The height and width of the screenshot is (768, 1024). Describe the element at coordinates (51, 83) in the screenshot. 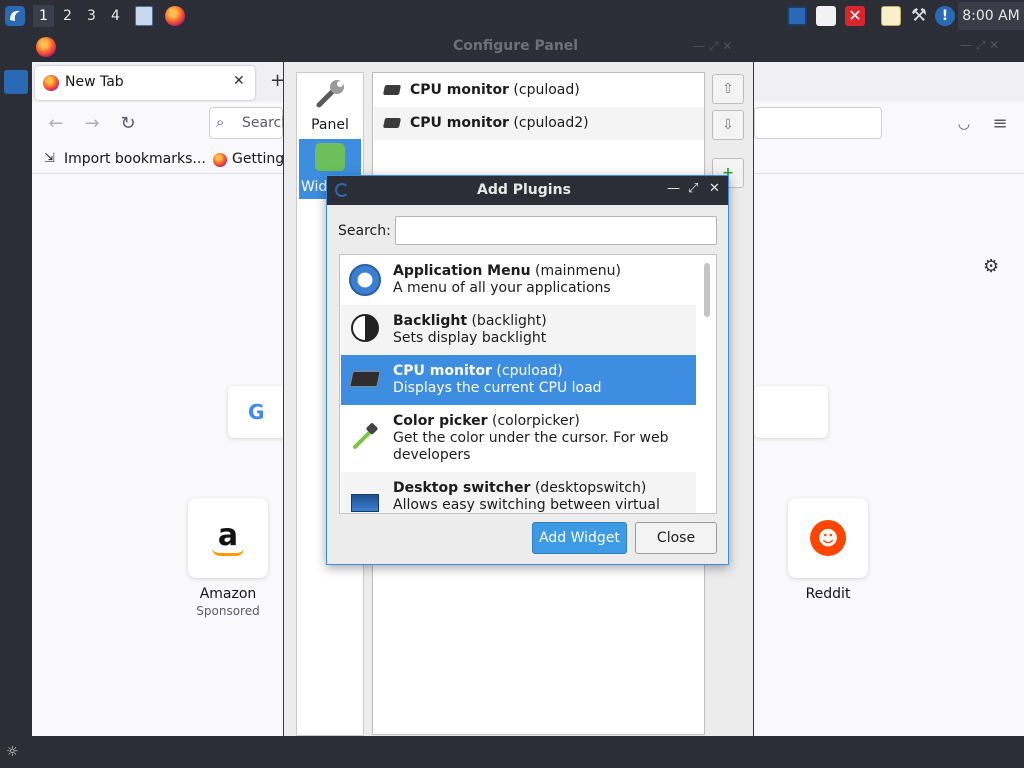

I see `firefox-tab-icon` at that location.